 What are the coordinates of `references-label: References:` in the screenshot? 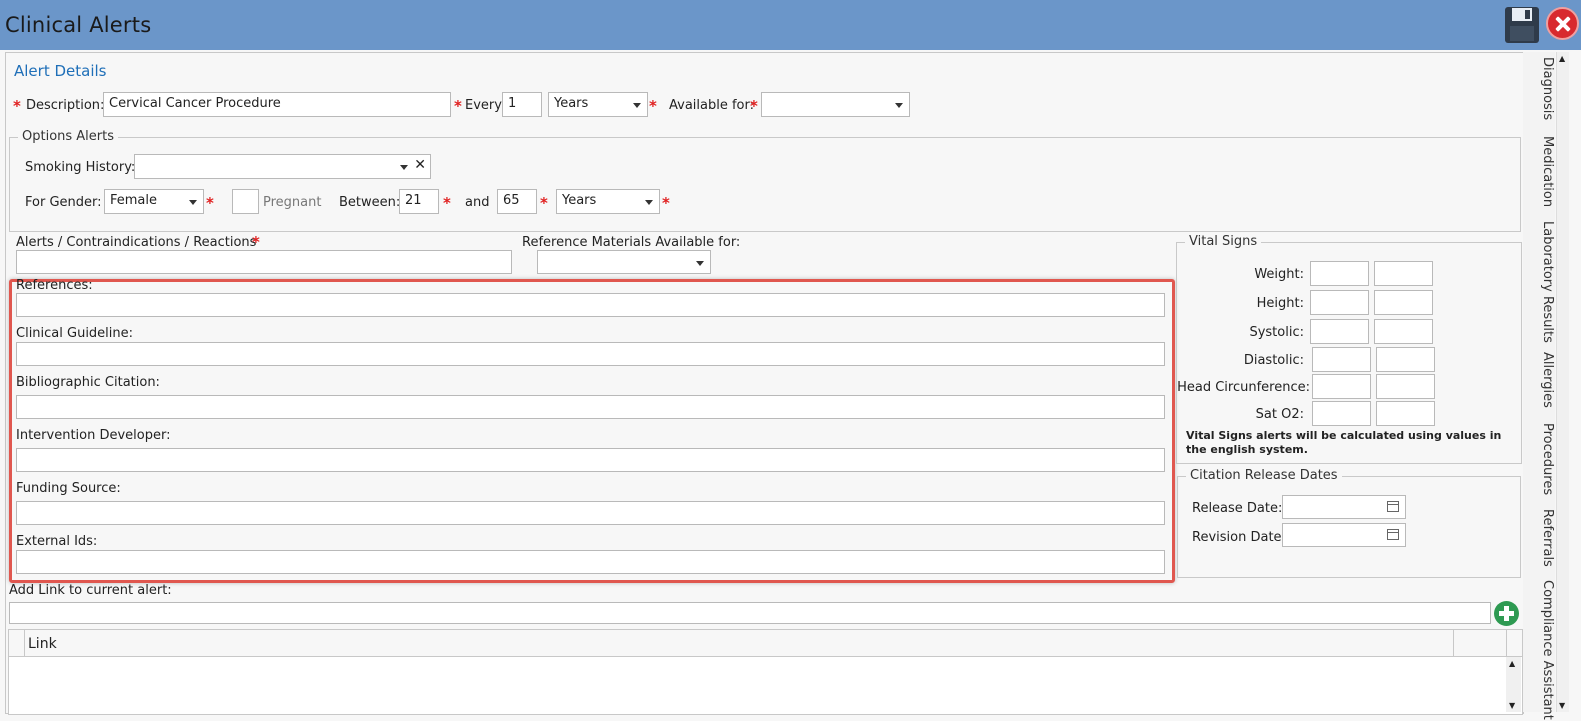 It's located at (54, 285).